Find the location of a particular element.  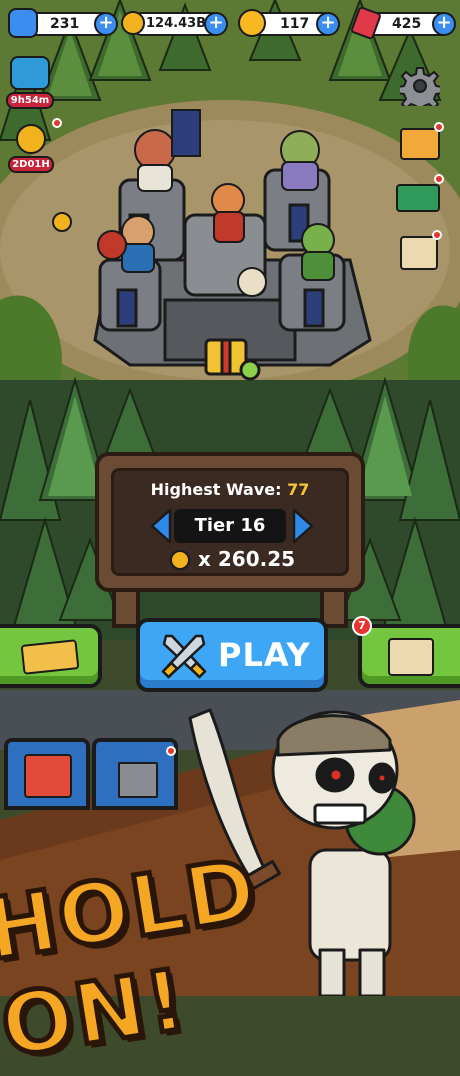

treasure-map-icon is located at coordinates (411, 657).